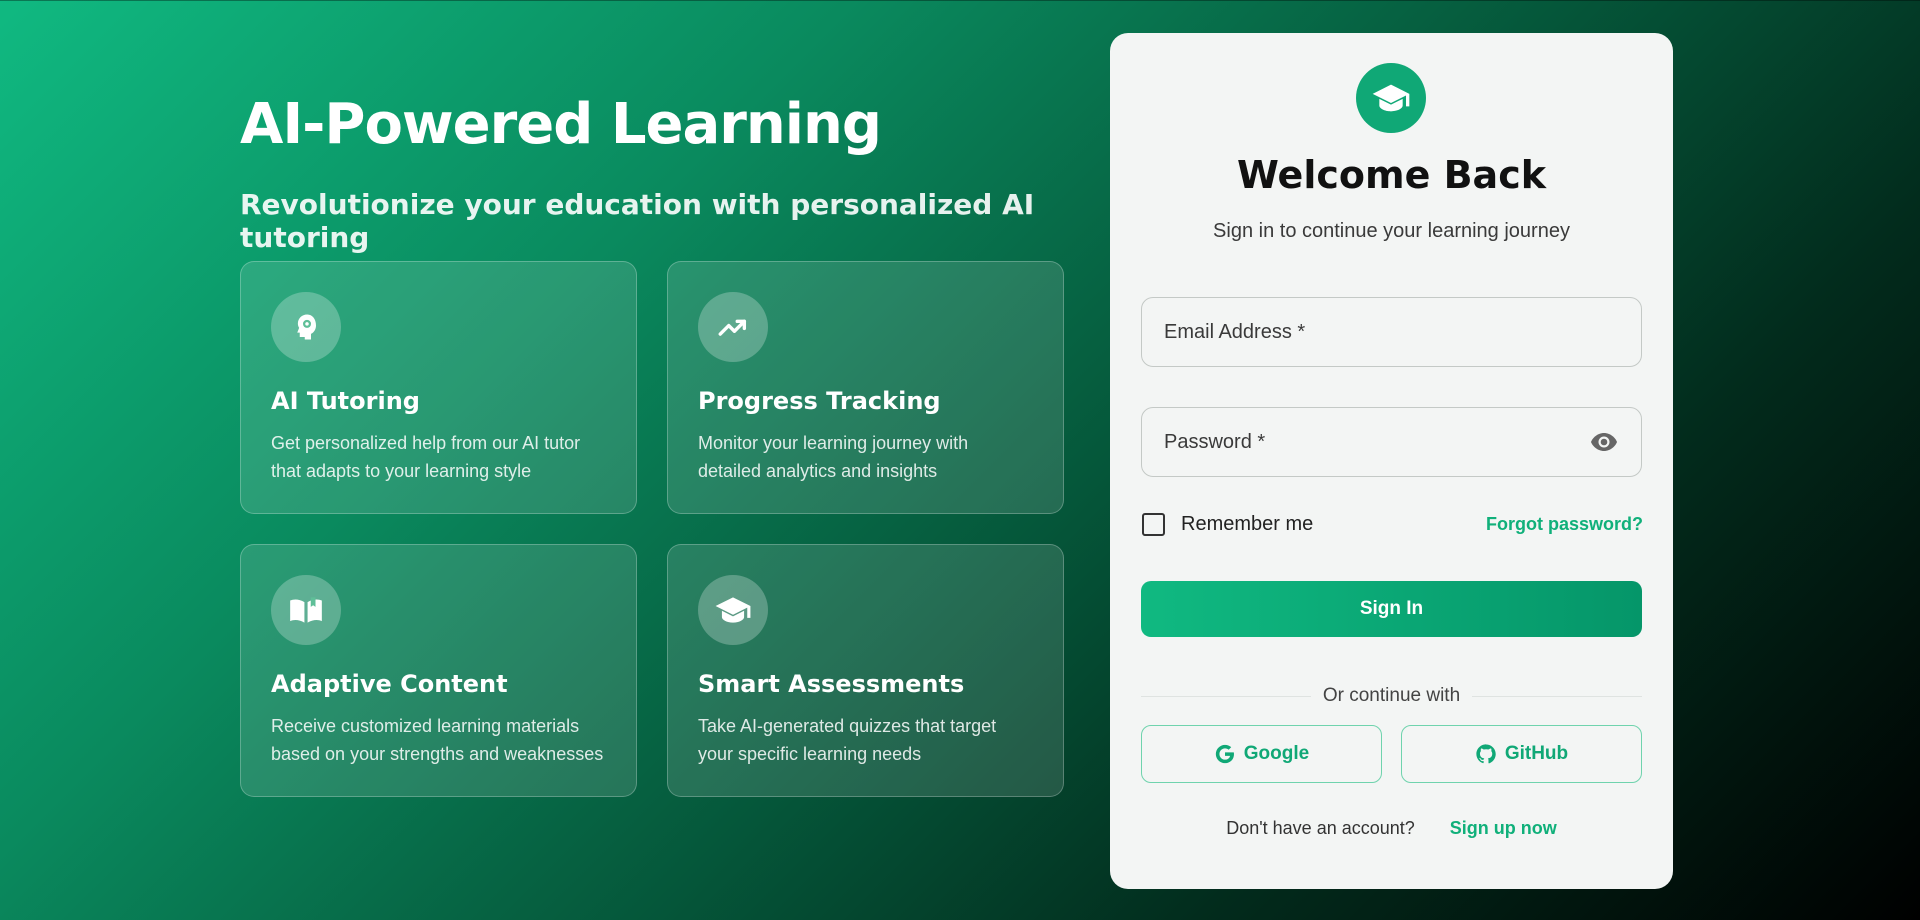 Image resolution: width=1920 pixels, height=920 pixels. Describe the element at coordinates (1486, 754) in the screenshot. I see `github-icon` at that location.